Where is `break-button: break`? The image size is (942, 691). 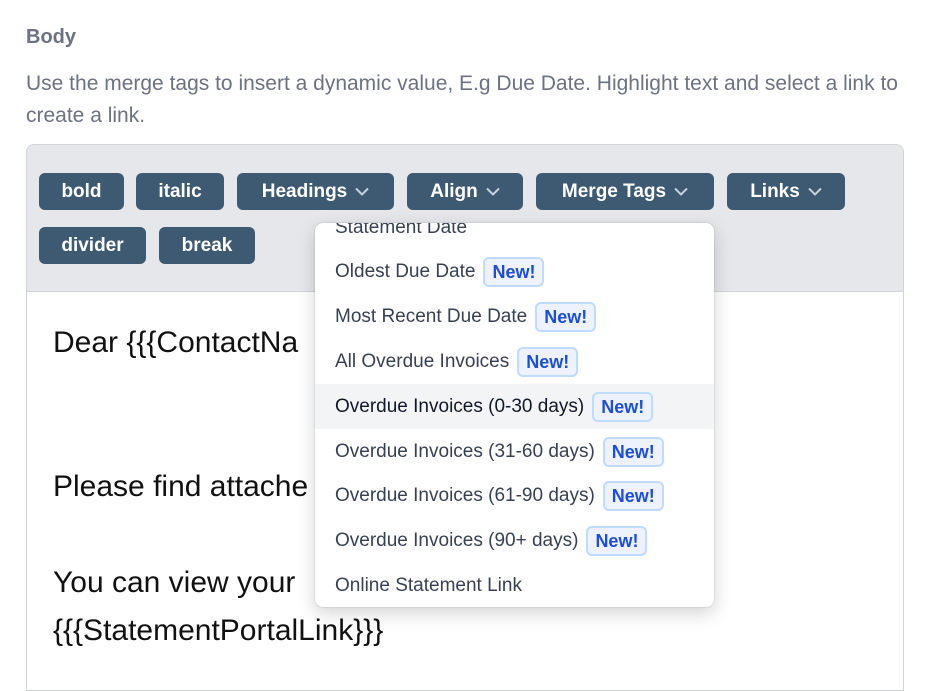
break-button: break is located at coordinates (207, 245).